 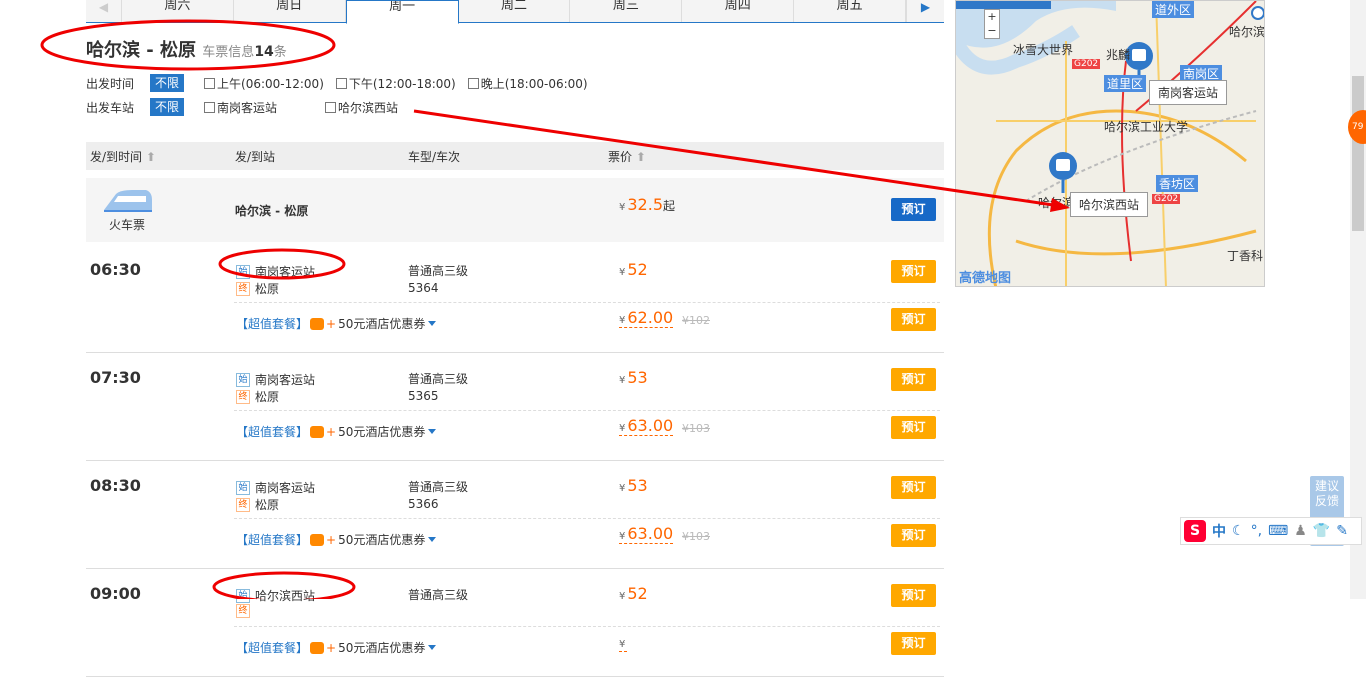 I want to click on route-title: 哈尔滨 - 松原, so click(x=141, y=50).